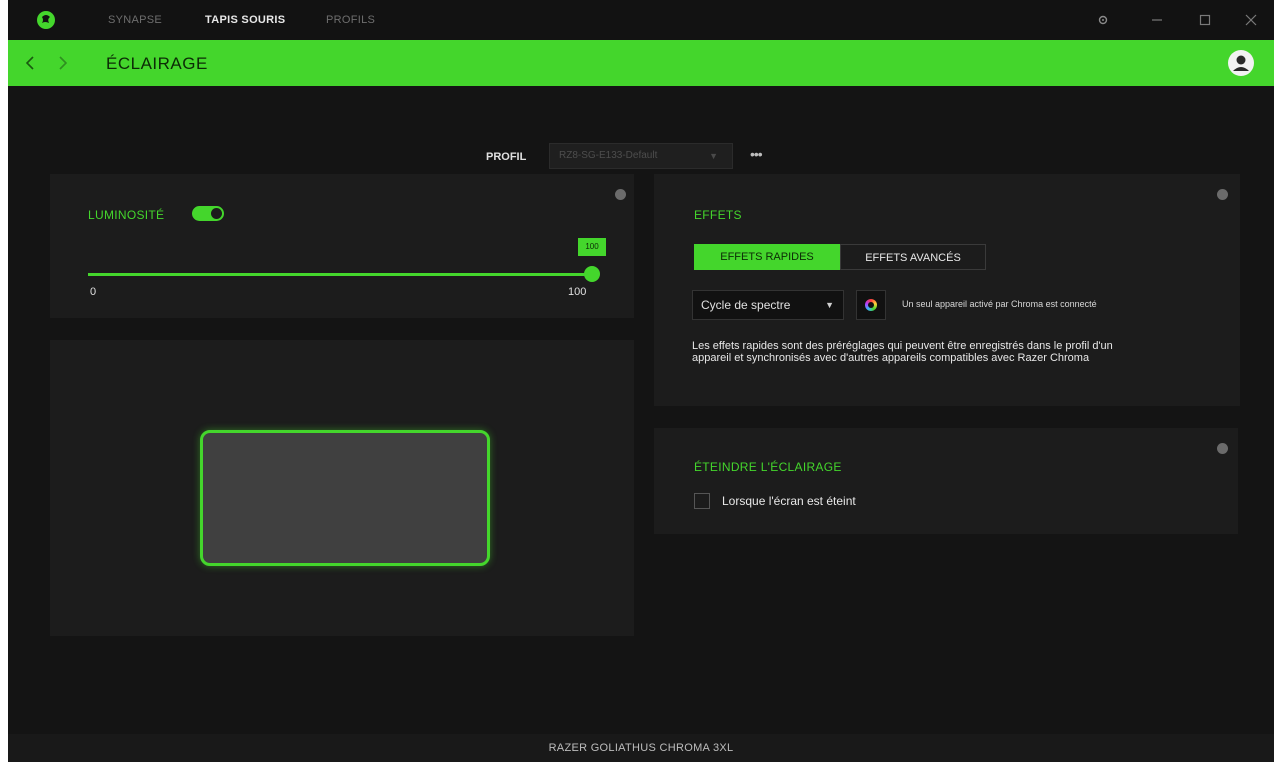  Describe the element at coordinates (245, 20) in the screenshot. I see `tab-tapis-souris: TAPIS SOURIS` at that location.